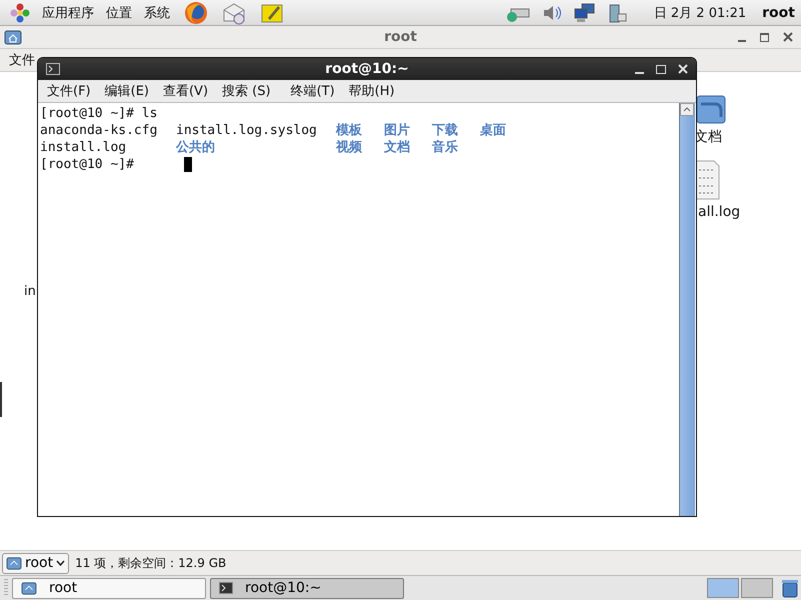  I want to click on taskbar-button: root, so click(109, 588).